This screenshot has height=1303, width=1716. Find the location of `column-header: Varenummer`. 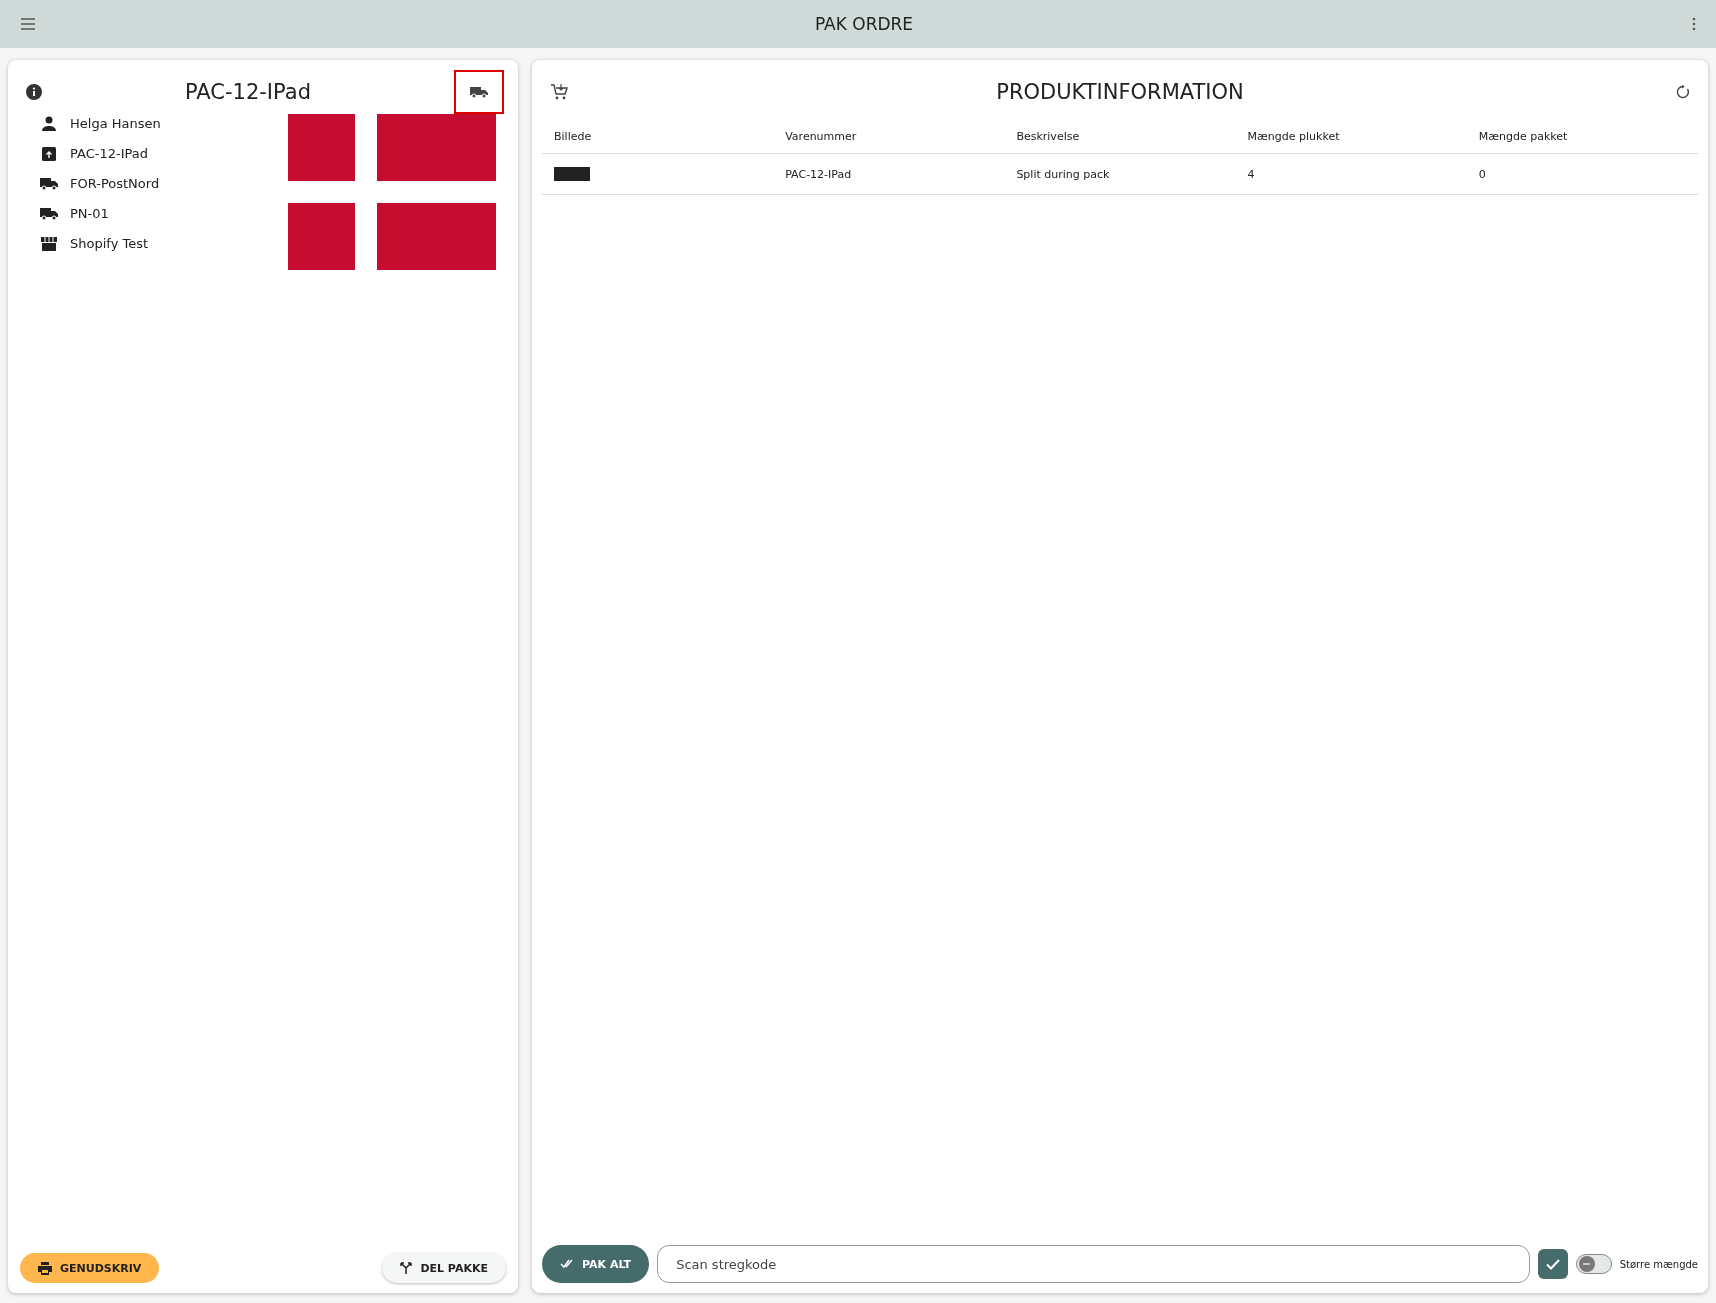

column-header: Varenummer is located at coordinates (889, 137).